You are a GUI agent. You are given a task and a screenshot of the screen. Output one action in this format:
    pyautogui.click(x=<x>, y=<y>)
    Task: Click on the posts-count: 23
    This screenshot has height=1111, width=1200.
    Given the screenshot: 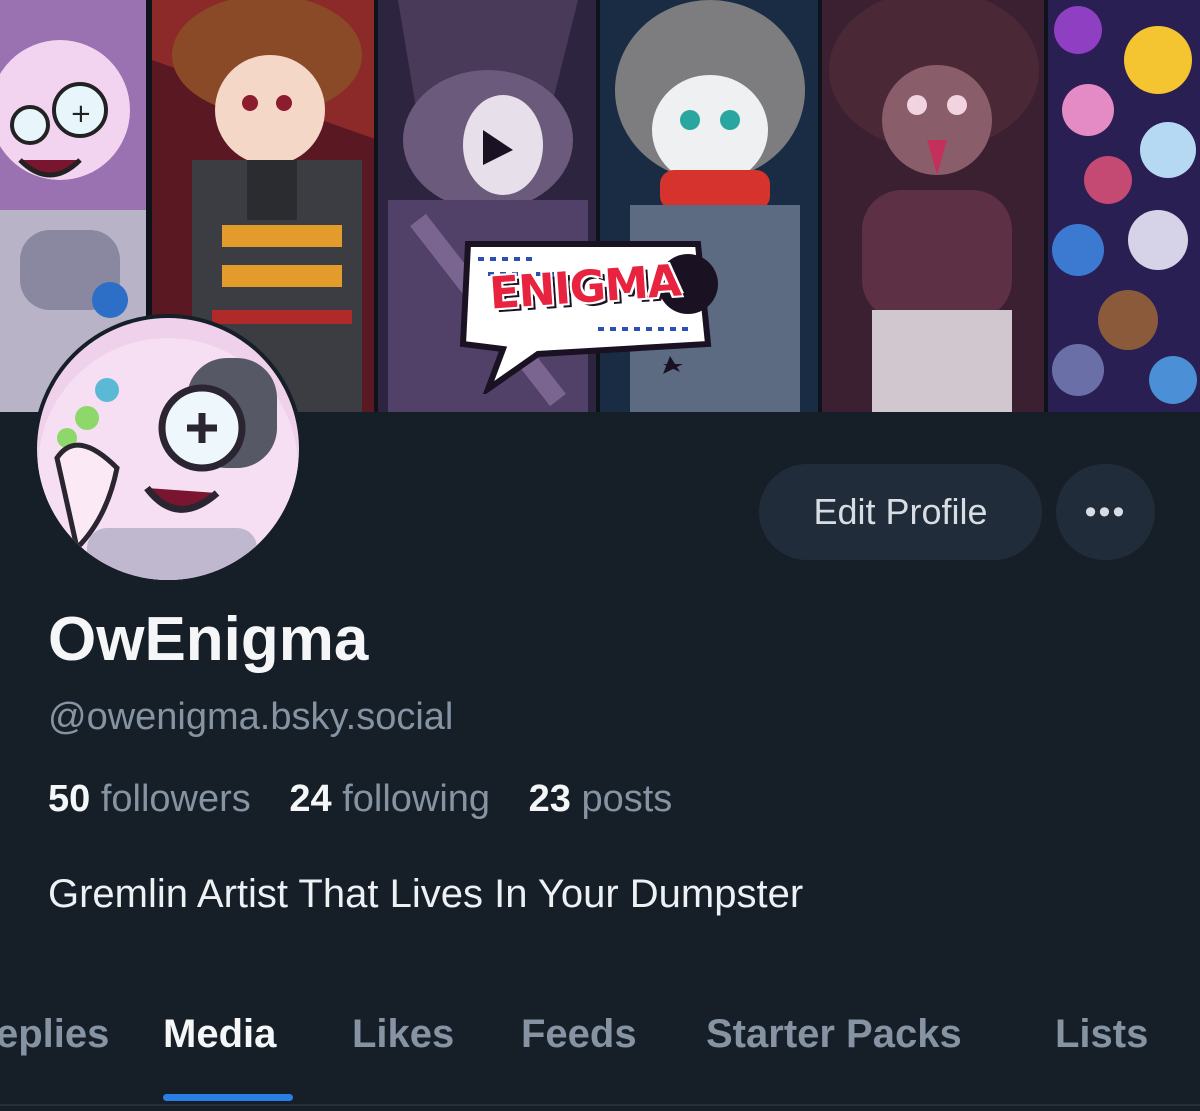 What is the action you would take?
    pyautogui.click(x=549, y=799)
    